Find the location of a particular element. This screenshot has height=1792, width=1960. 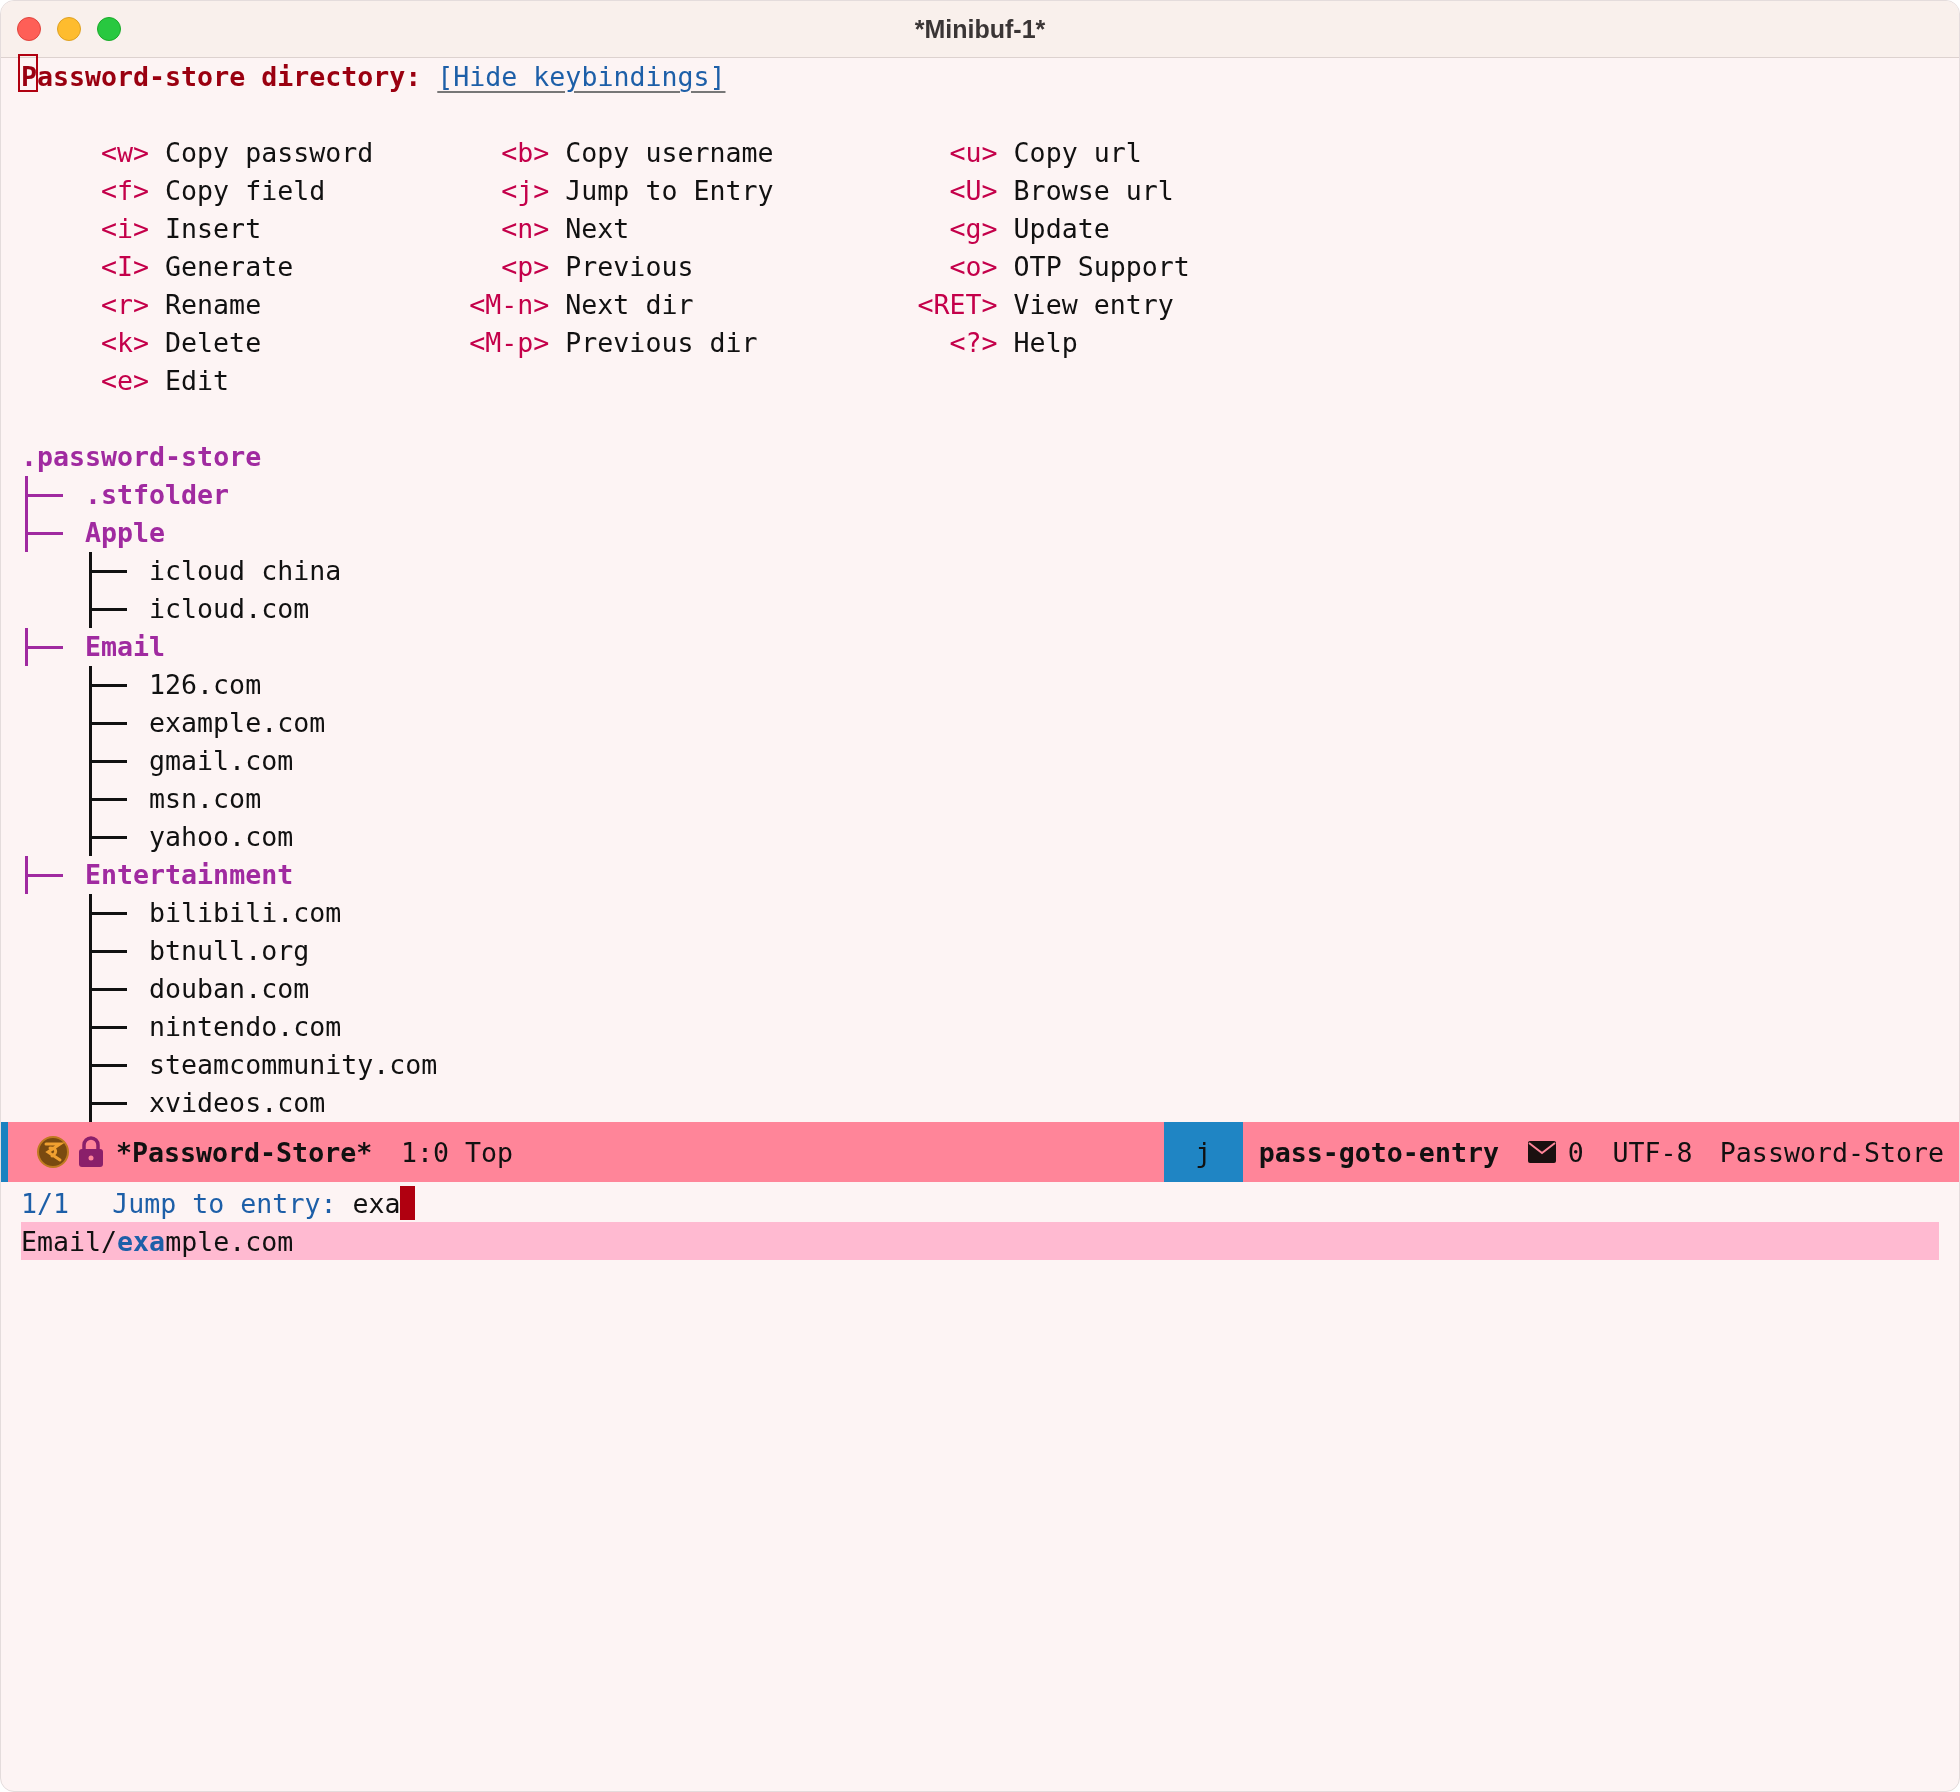

key-binding: <RET> is located at coordinates (957, 305).